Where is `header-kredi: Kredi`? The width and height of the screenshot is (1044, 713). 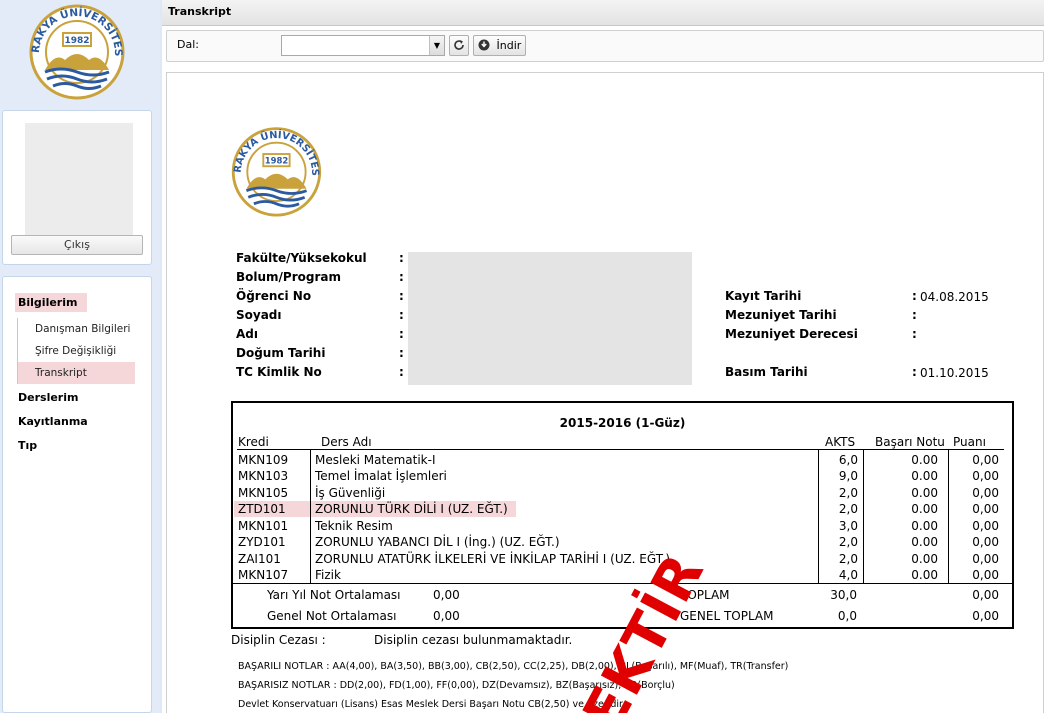 header-kredi: Kredi is located at coordinates (253, 442).